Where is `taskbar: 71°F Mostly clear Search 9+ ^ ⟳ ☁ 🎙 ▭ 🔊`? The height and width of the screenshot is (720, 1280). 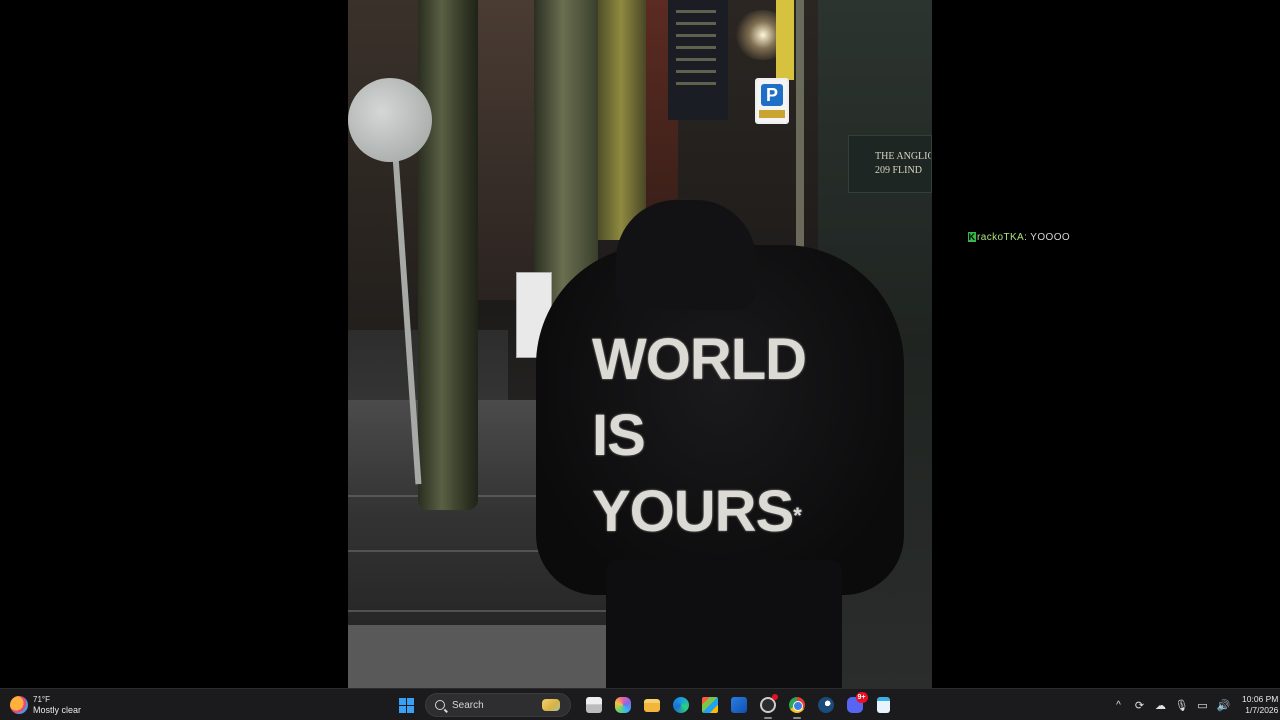
taskbar: 71°F Mostly clear Search 9+ ^ ⟳ ☁ 🎙 ▭ 🔊 is located at coordinates (640, 704).